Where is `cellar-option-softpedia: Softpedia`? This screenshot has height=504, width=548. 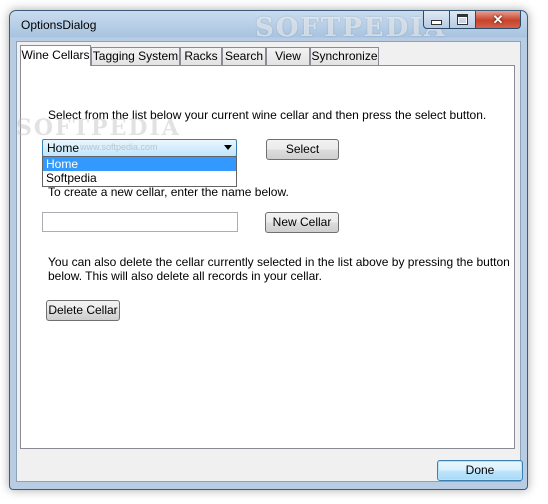 cellar-option-softpedia: Softpedia is located at coordinates (139, 178).